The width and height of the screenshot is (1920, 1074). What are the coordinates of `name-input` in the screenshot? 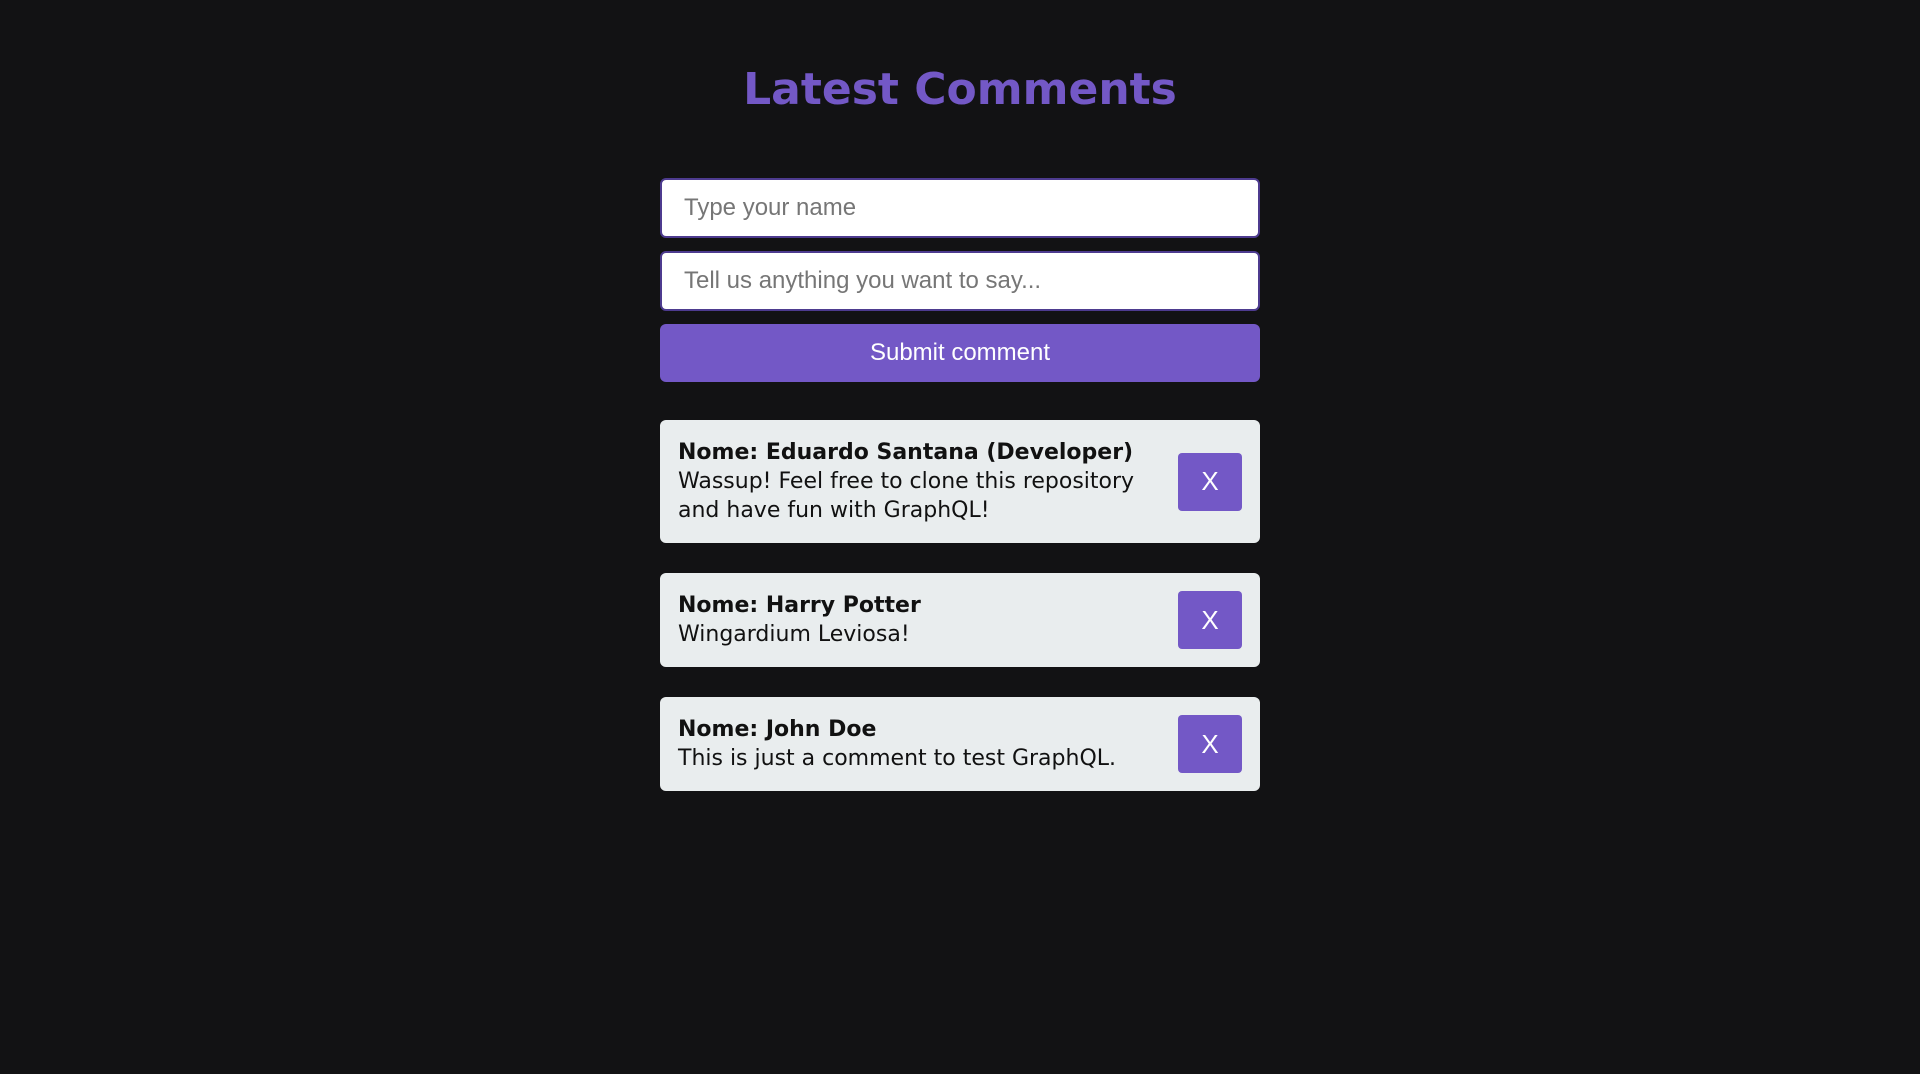 It's located at (960, 208).